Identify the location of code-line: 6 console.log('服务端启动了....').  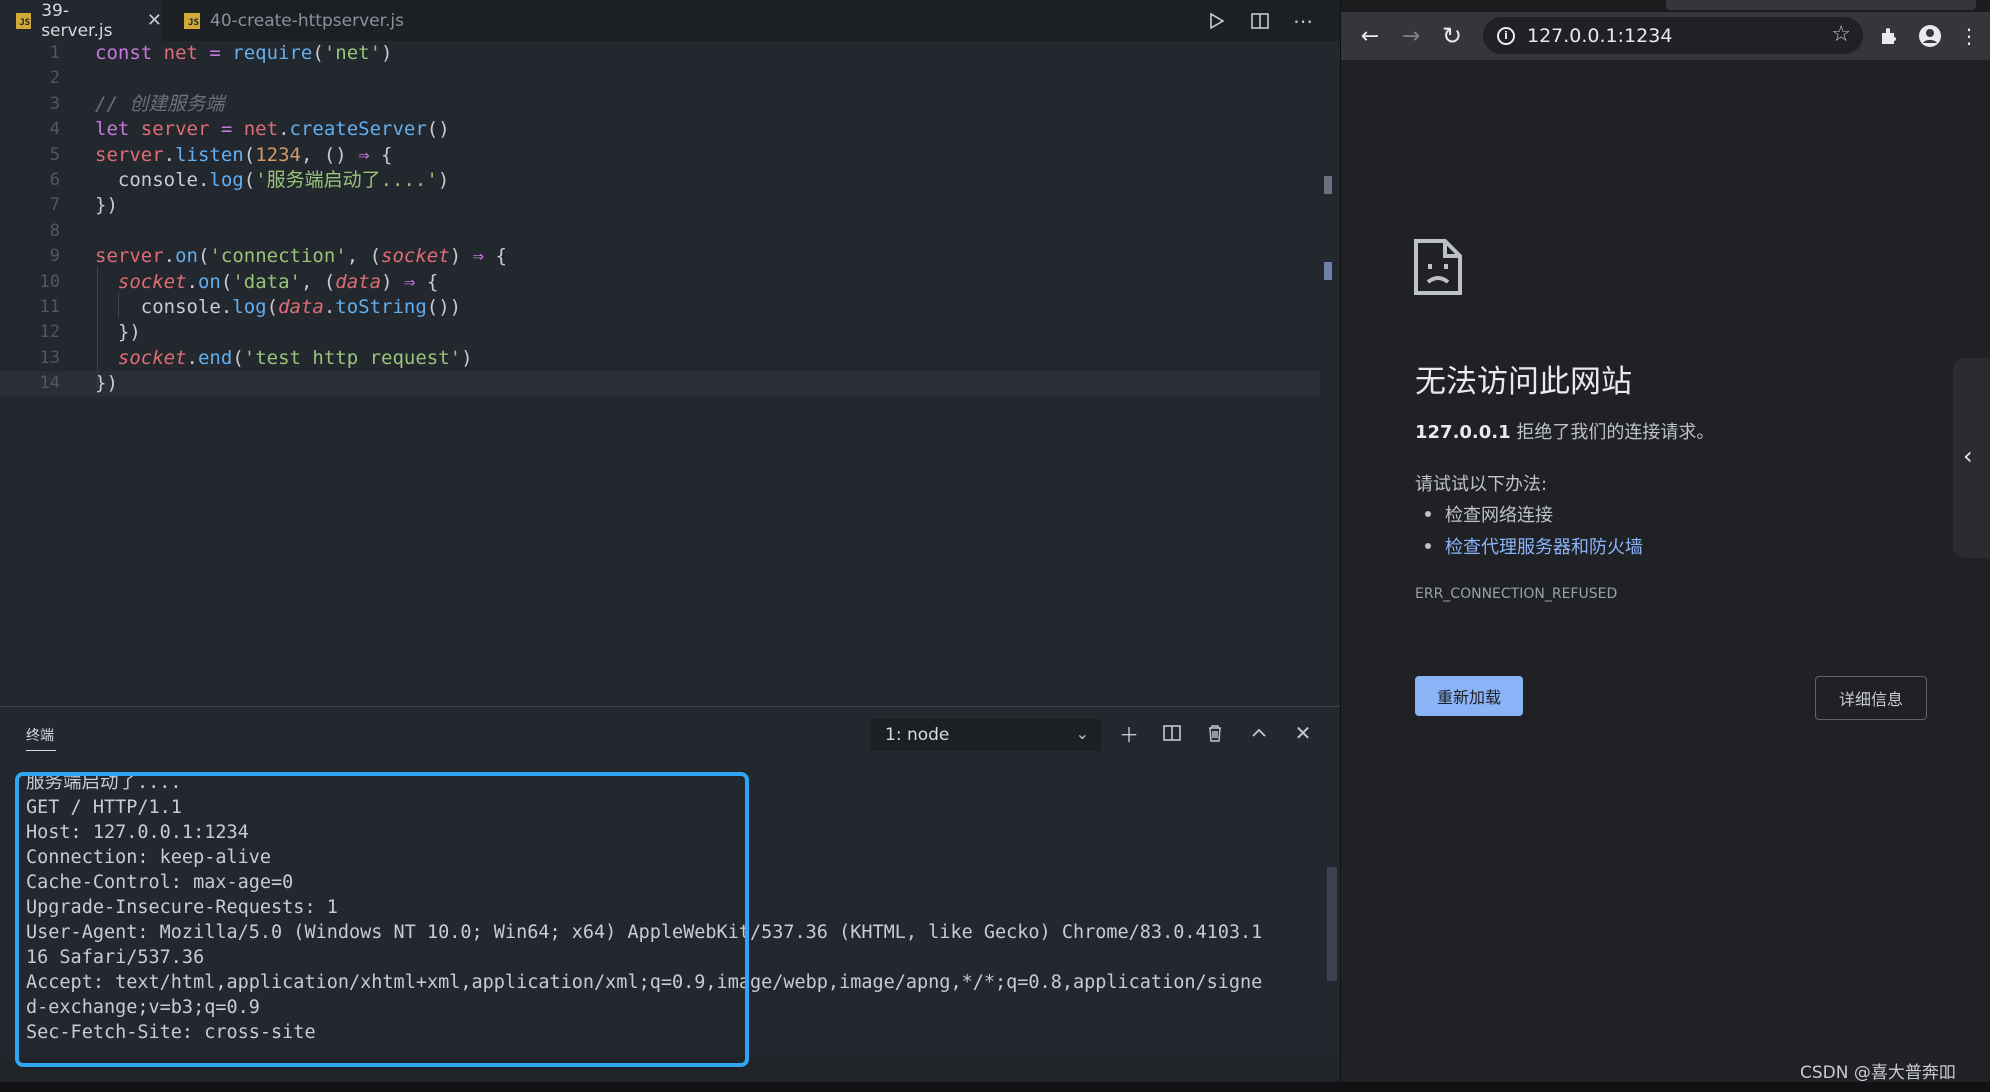
(660, 180).